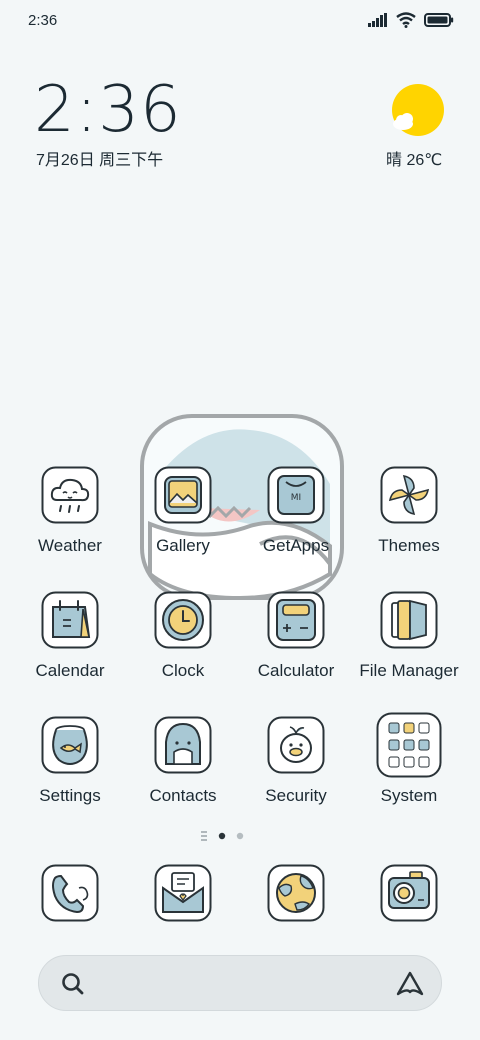  I want to click on settings-icon, so click(70, 745).